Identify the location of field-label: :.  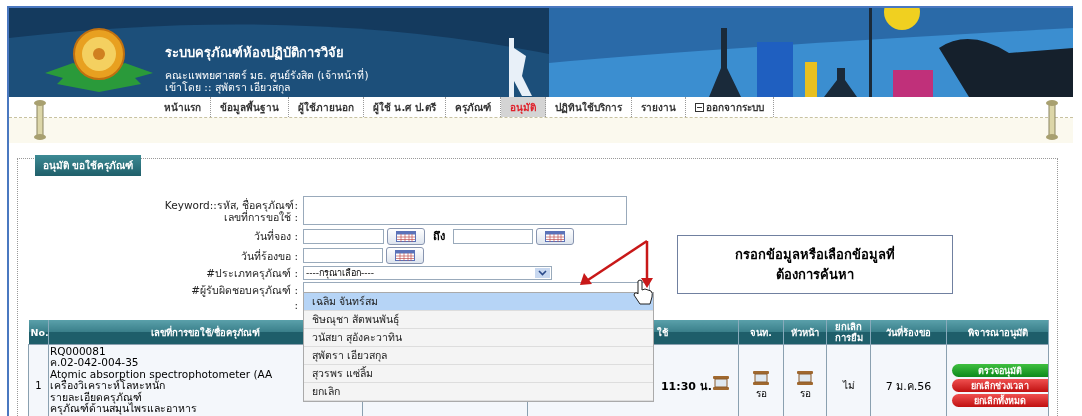
(296, 305).